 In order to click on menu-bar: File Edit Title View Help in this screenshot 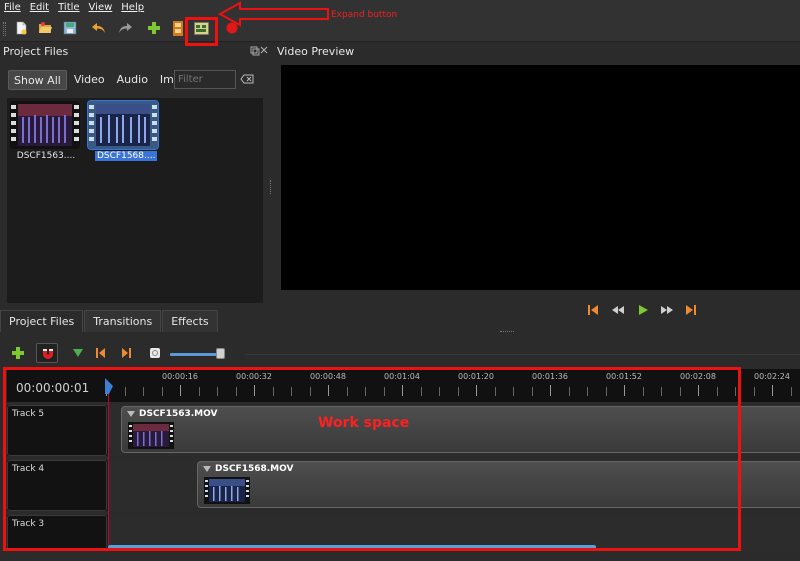, I will do `click(400, 7)`.